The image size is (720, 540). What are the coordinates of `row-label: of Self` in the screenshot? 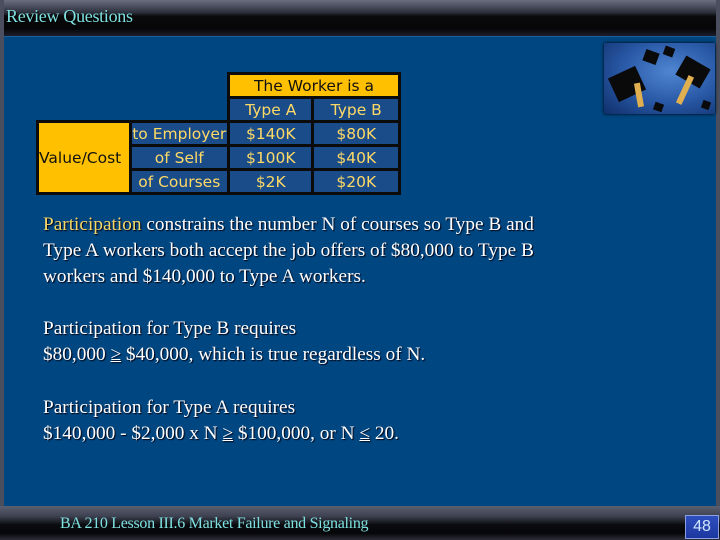 It's located at (179, 157).